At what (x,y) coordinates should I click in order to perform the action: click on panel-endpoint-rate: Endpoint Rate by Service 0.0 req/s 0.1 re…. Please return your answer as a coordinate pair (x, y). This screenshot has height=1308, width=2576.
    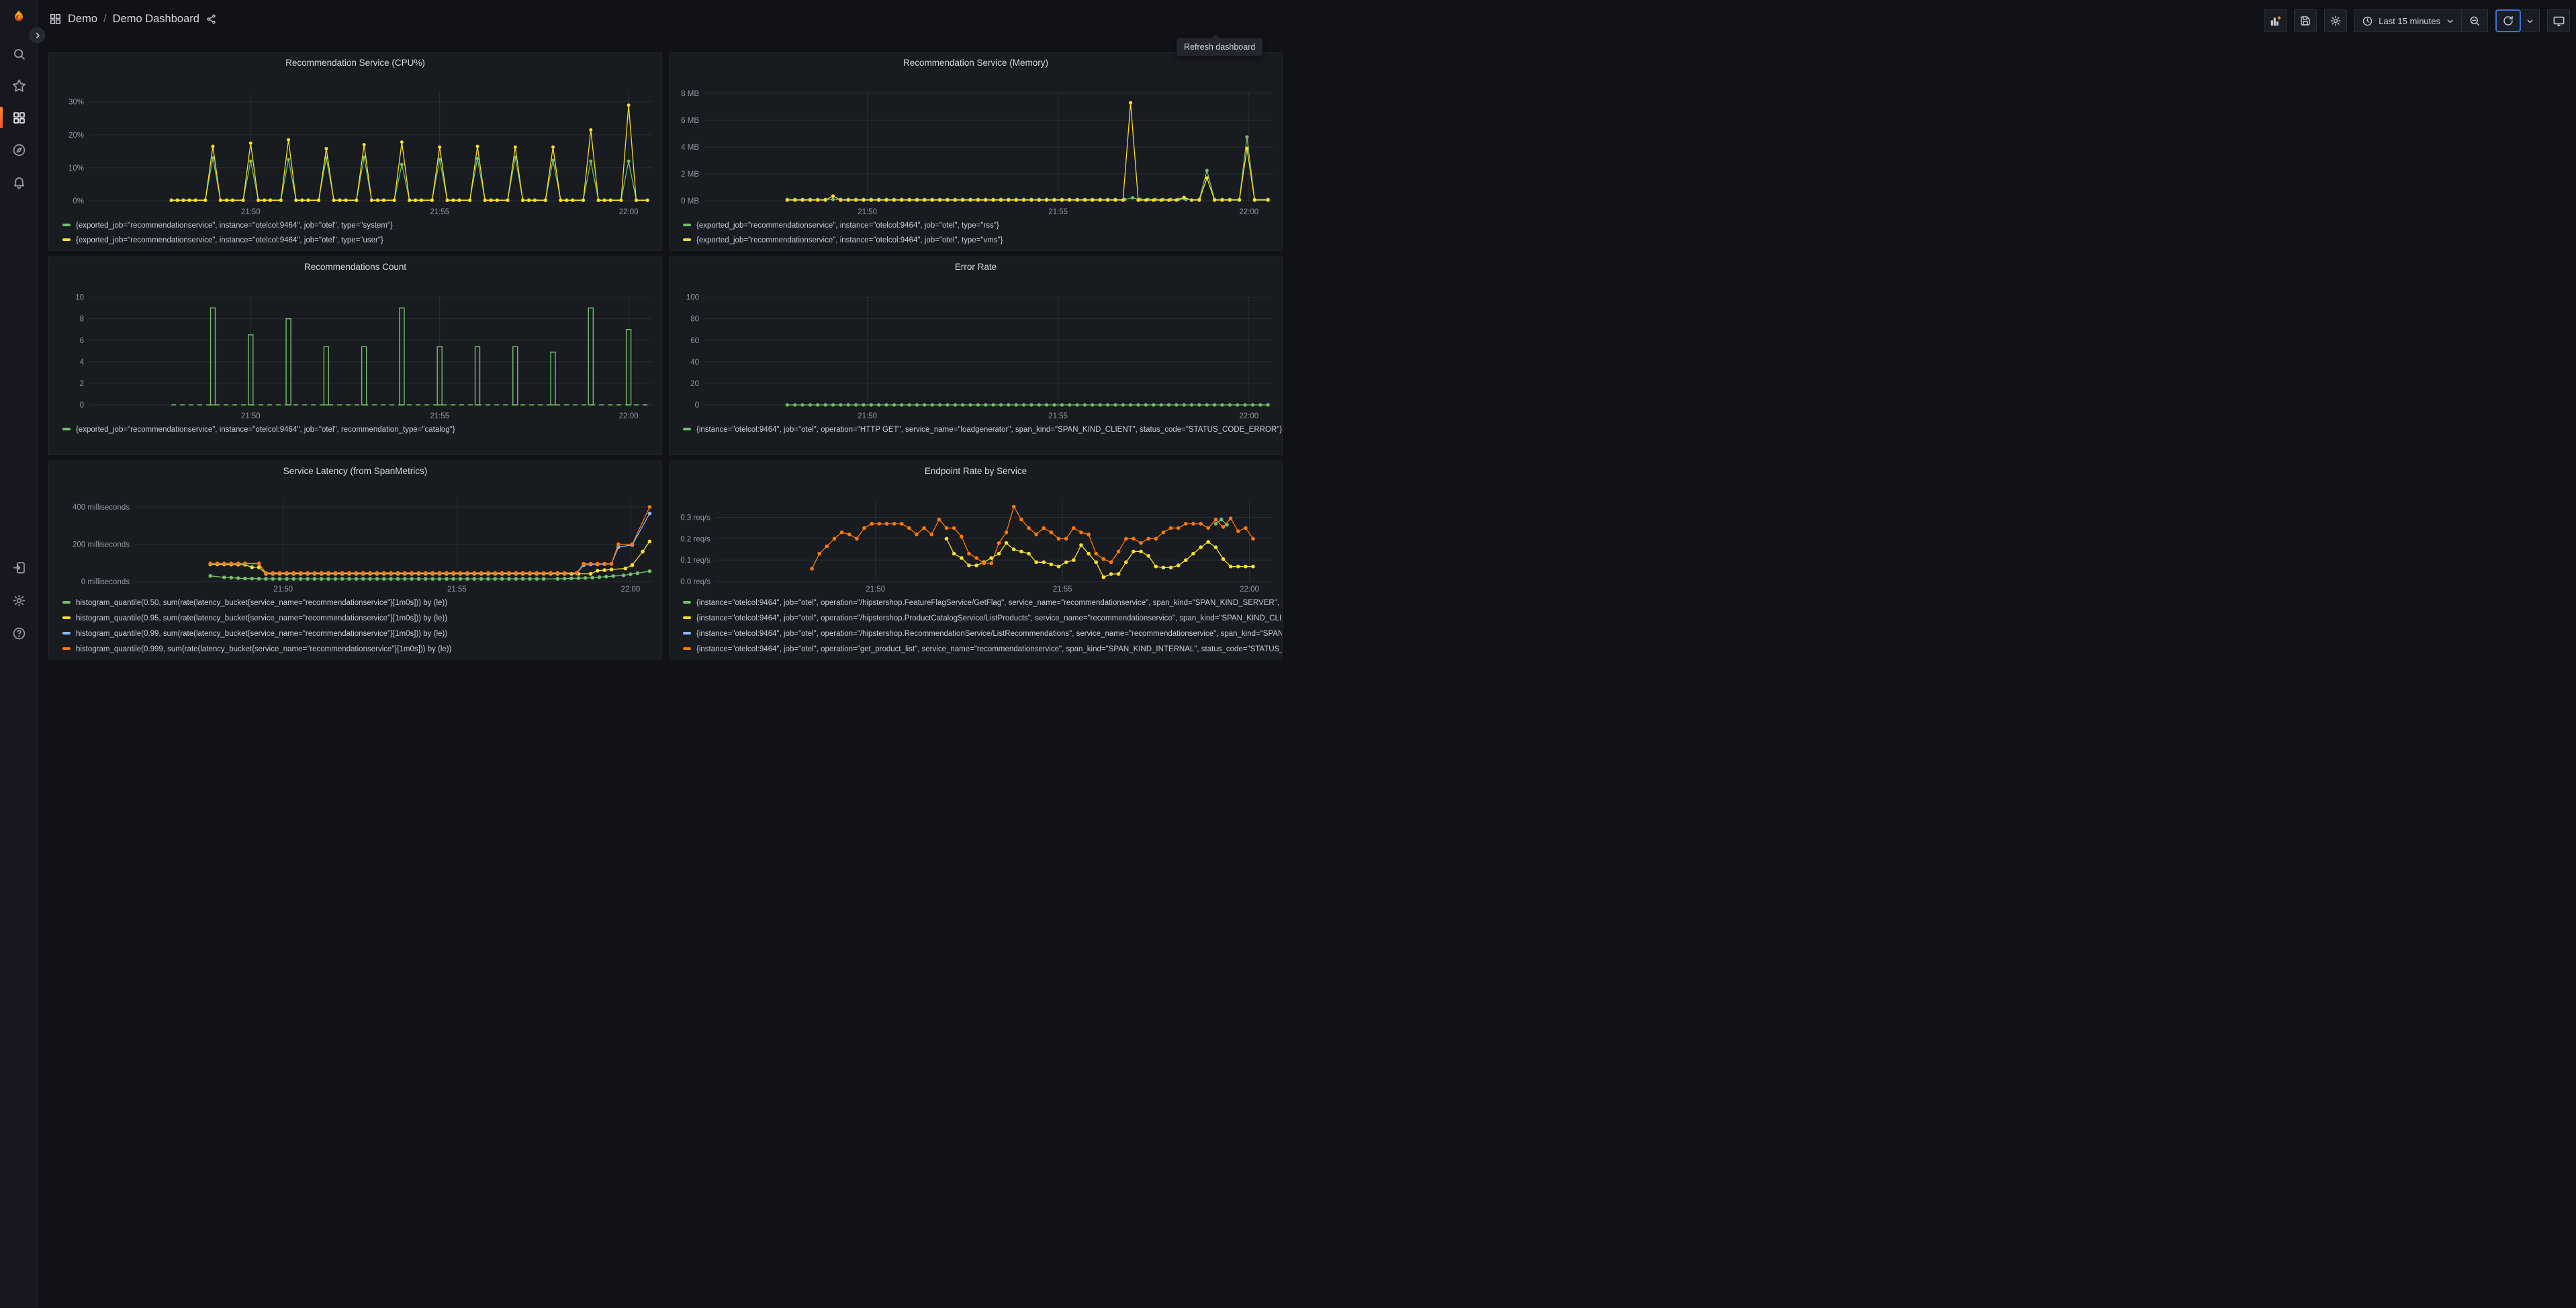
    Looking at the image, I should click on (976, 560).